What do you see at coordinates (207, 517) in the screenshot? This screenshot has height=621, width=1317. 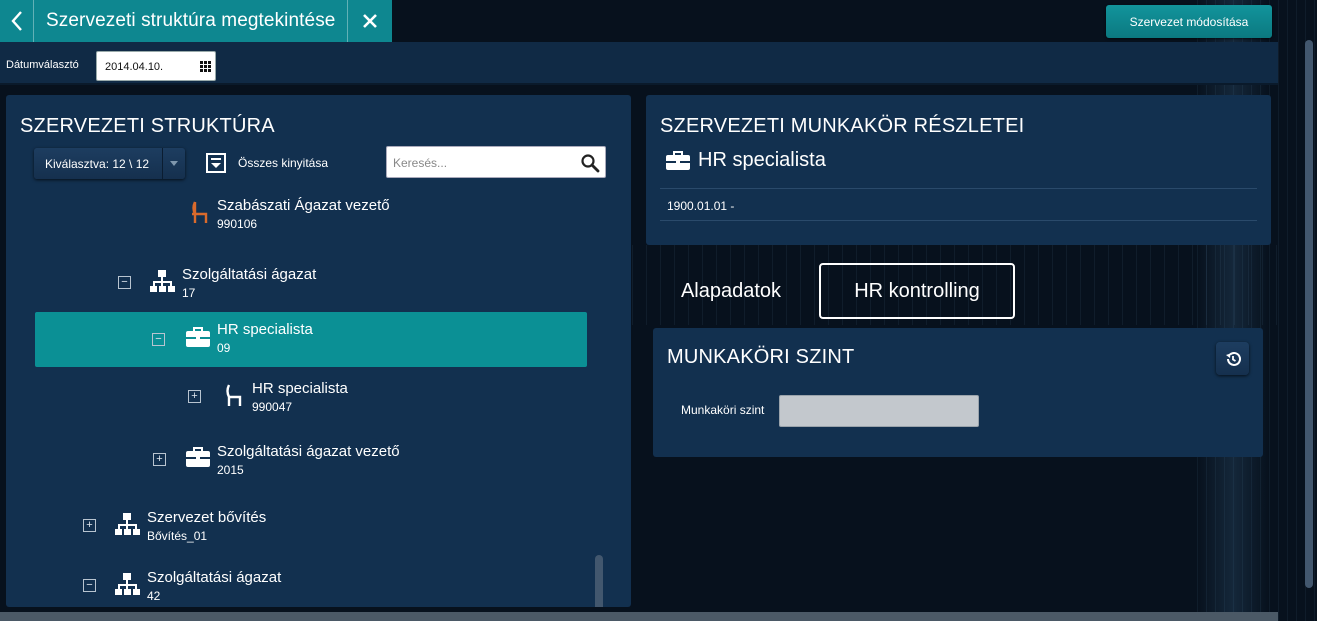 I see `tree-node-name: Szervezet bővítés` at bounding box center [207, 517].